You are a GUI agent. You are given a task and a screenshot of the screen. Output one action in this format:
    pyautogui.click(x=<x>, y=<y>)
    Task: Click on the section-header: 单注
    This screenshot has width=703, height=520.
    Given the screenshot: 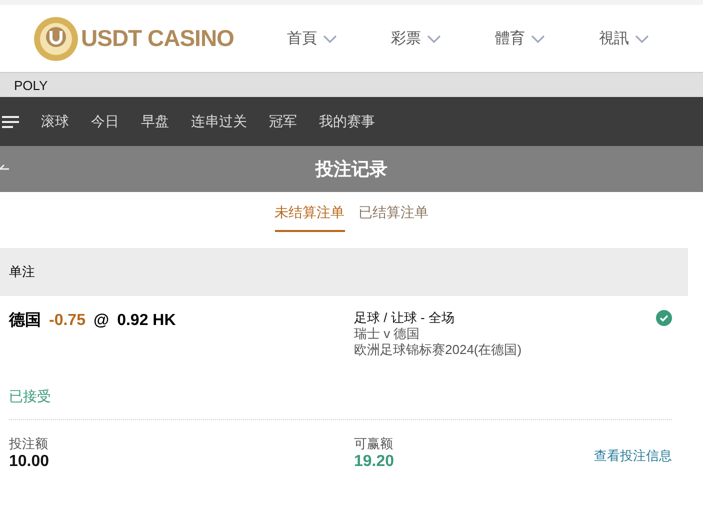 What is the action you would take?
    pyautogui.click(x=344, y=272)
    